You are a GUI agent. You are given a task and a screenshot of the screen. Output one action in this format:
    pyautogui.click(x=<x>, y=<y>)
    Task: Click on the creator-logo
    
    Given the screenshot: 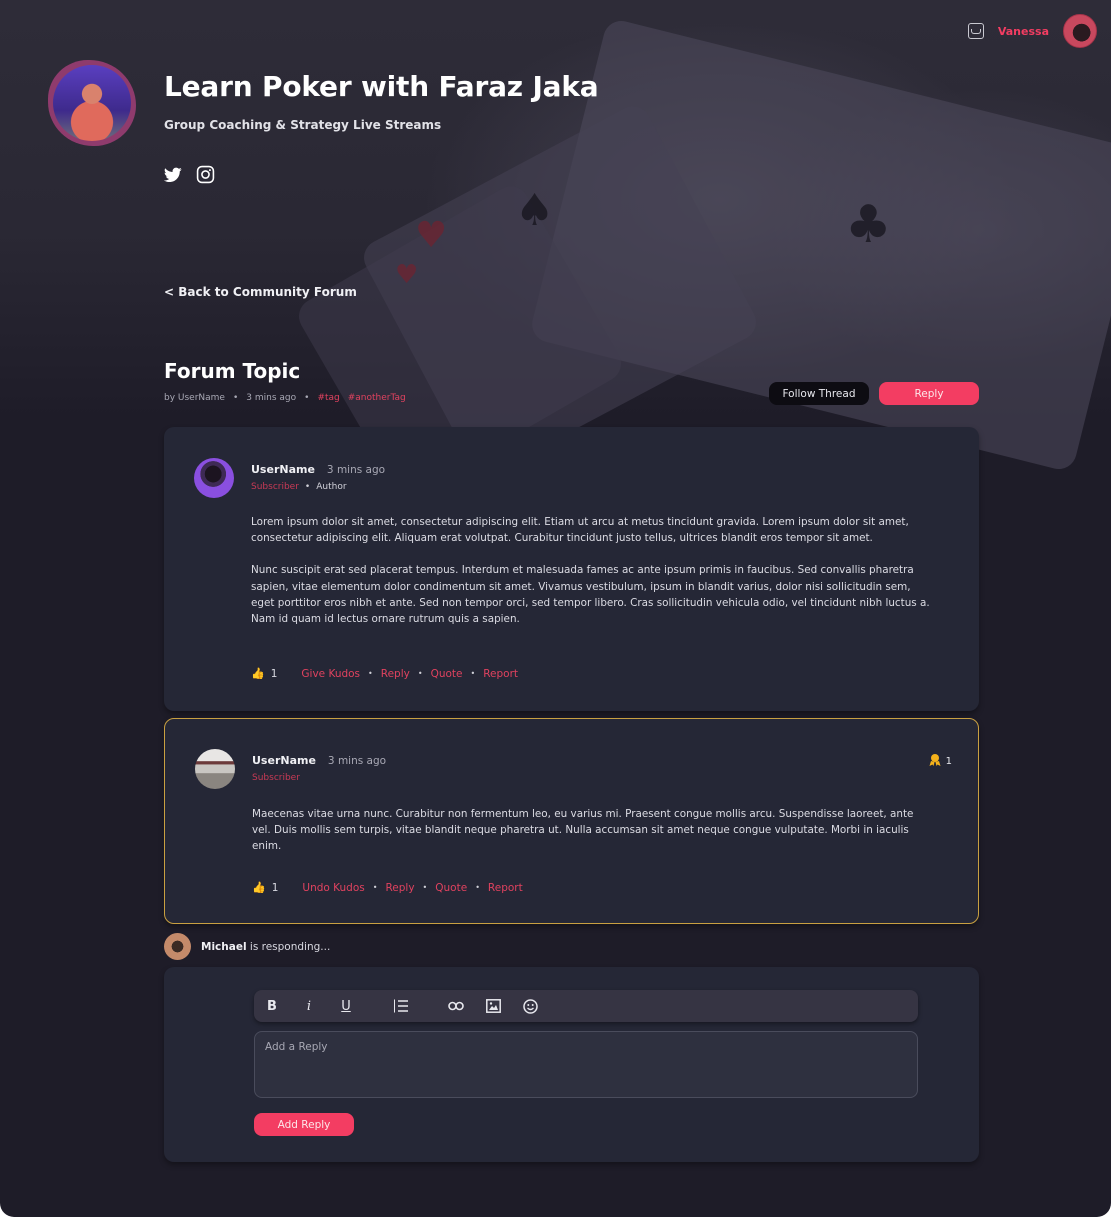 What is the action you would take?
    pyautogui.click(x=92, y=103)
    